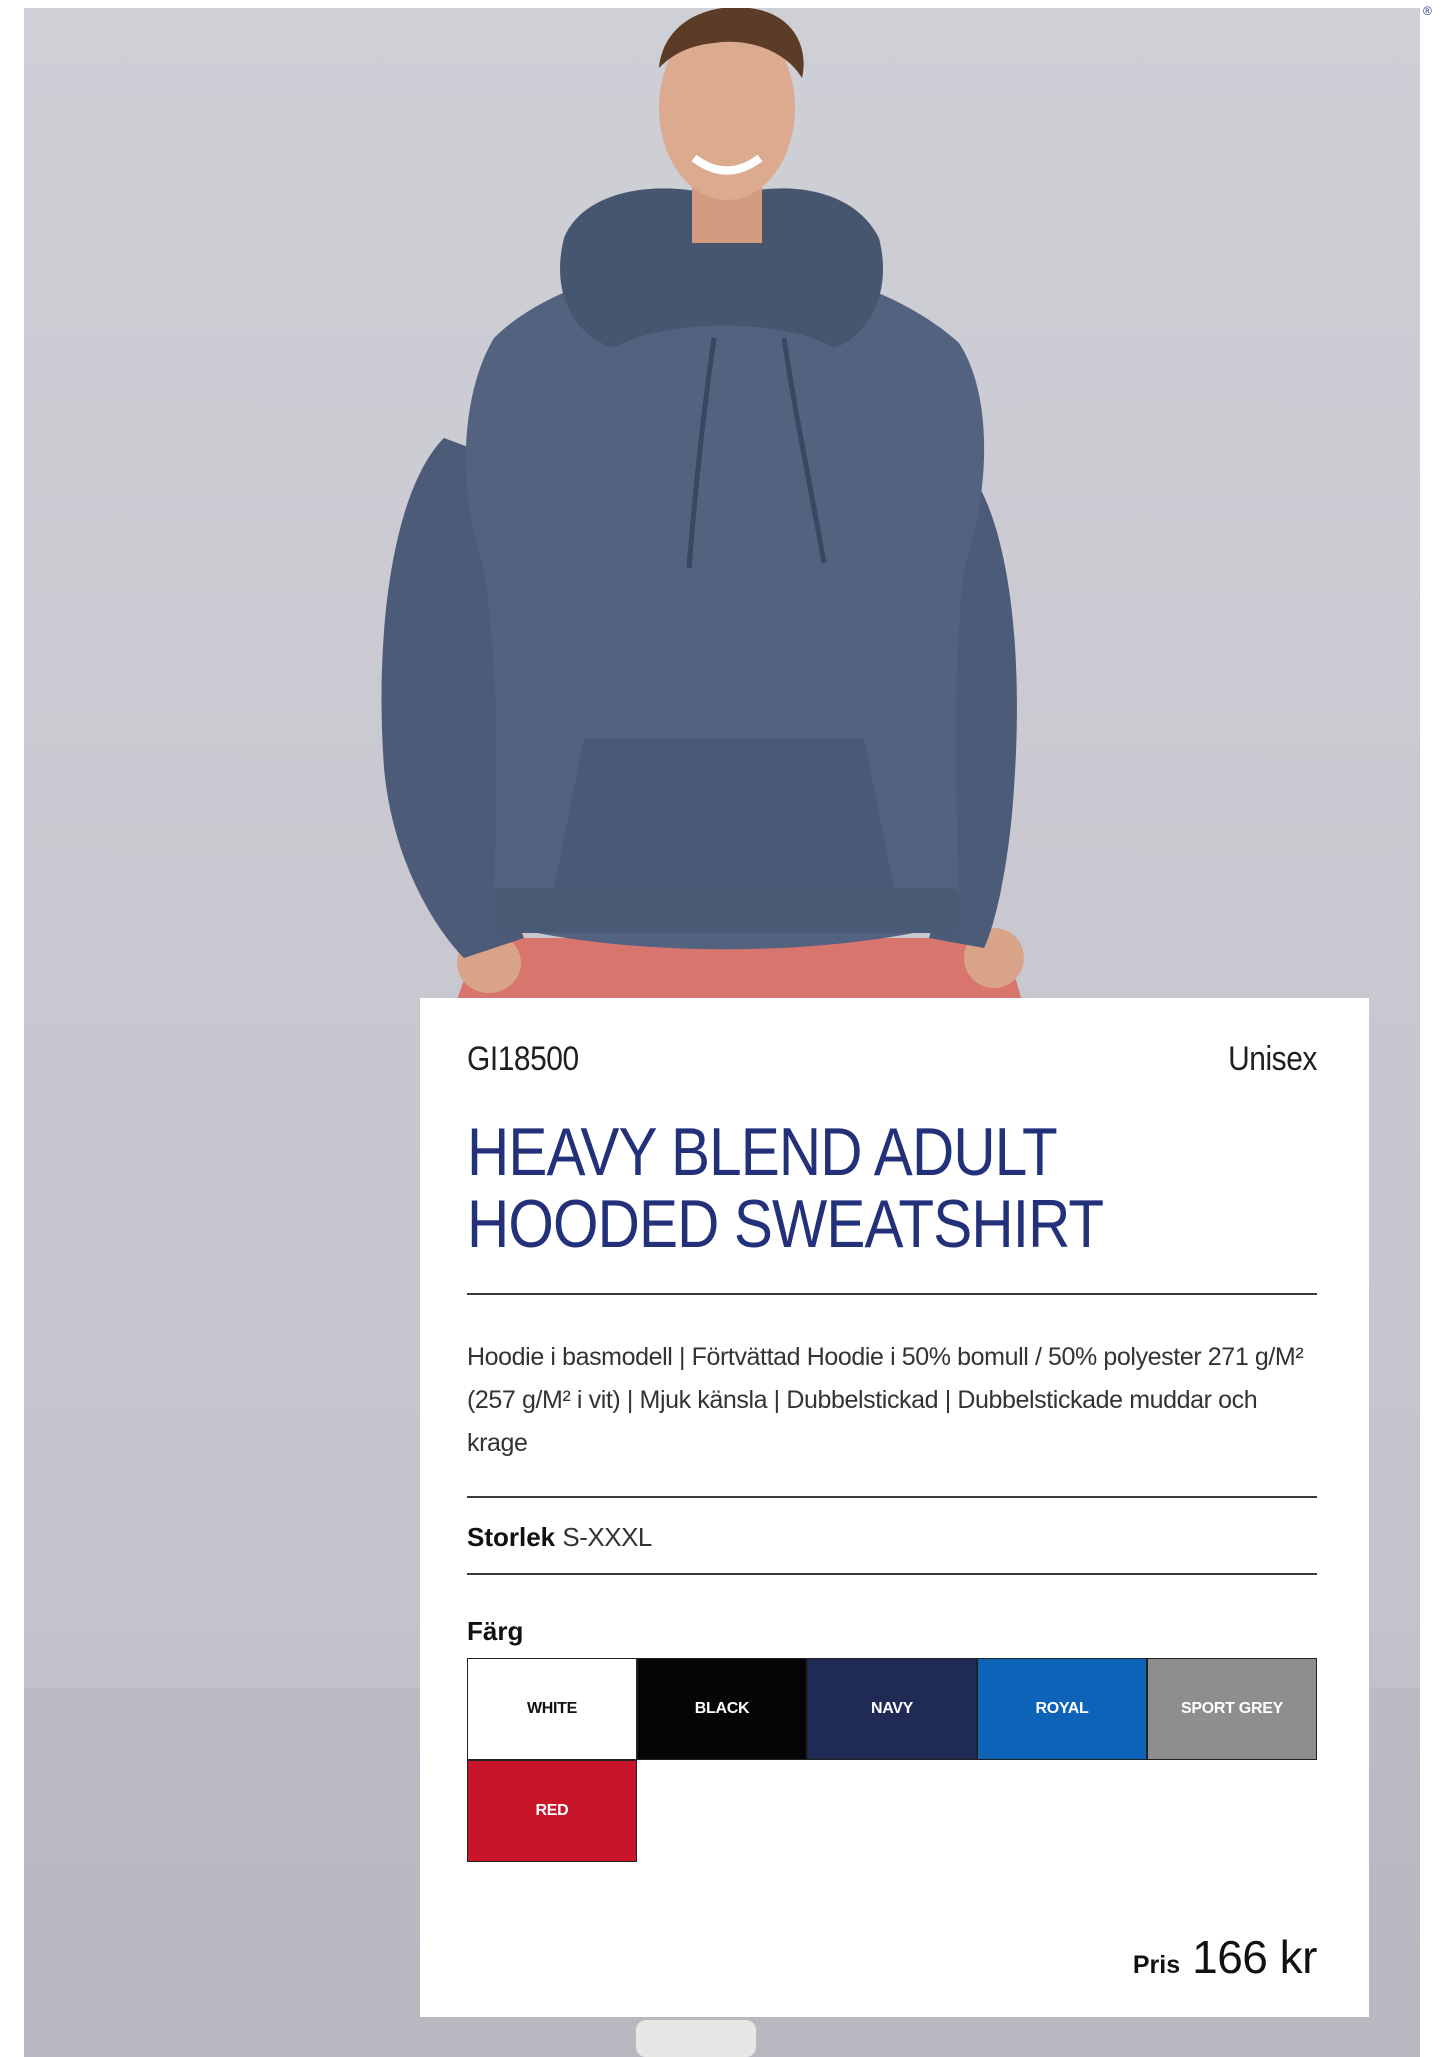  I want to click on price-label: Pris, so click(1156, 1965).